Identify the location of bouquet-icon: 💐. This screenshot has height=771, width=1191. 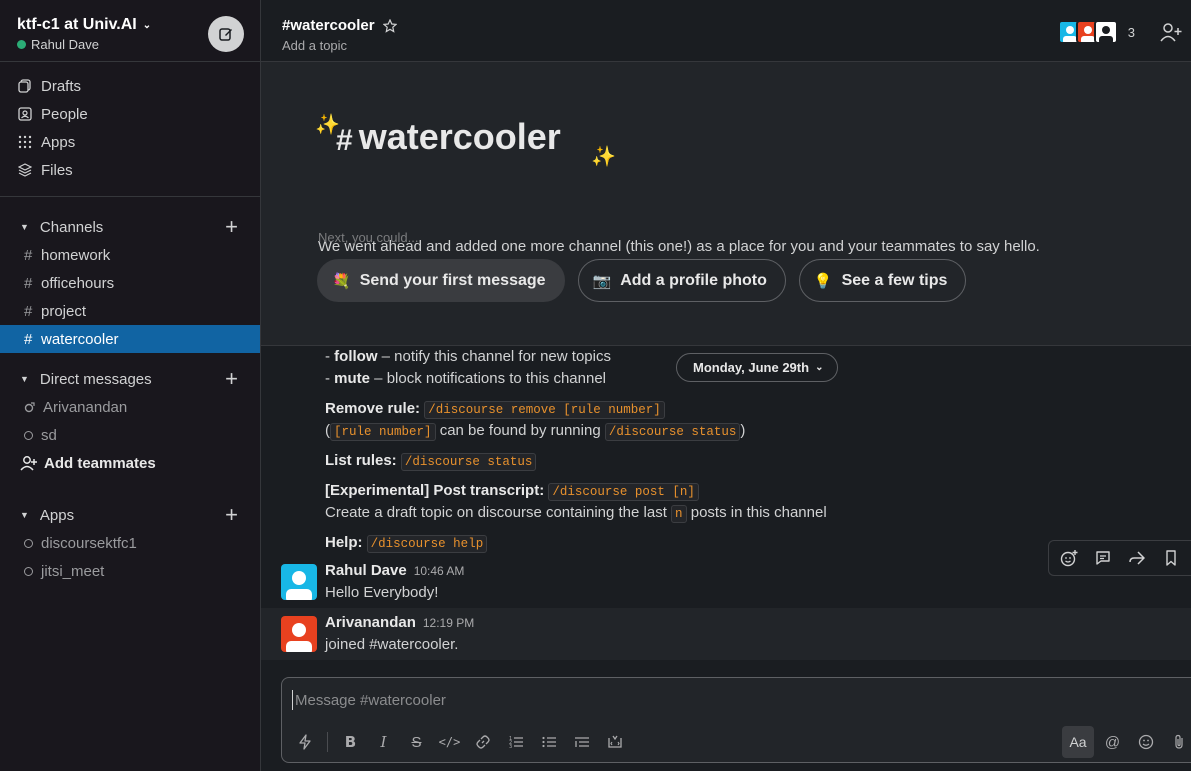
(341, 281).